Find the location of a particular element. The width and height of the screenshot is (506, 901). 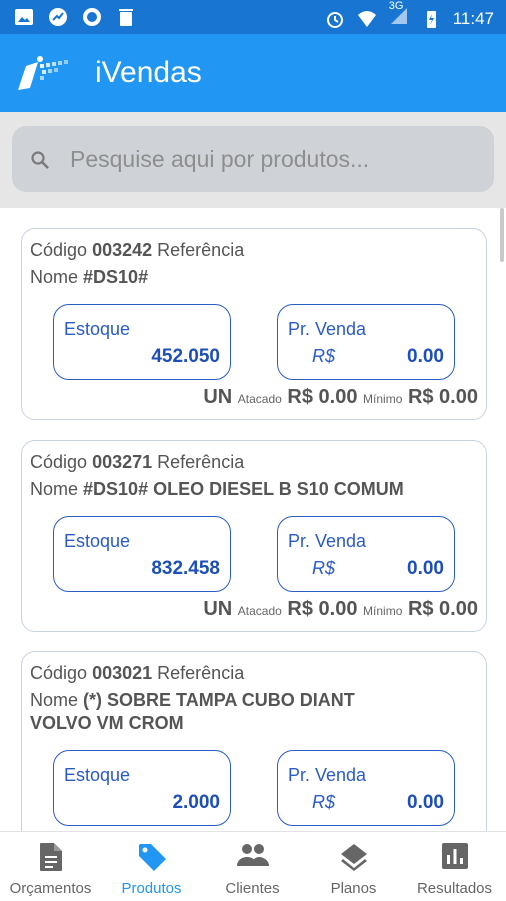

nav-orcamentos: Orçamentos is located at coordinates (50, 866).